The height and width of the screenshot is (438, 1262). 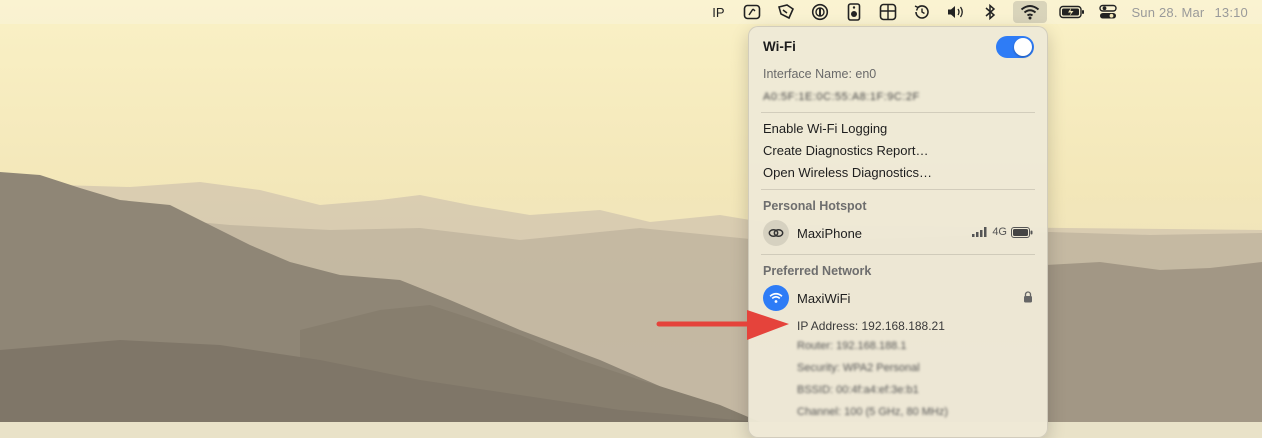 What do you see at coordinates (854, 12) in the screenshot?
I see `speaker-device-icon` at bounding box center [854, 12].